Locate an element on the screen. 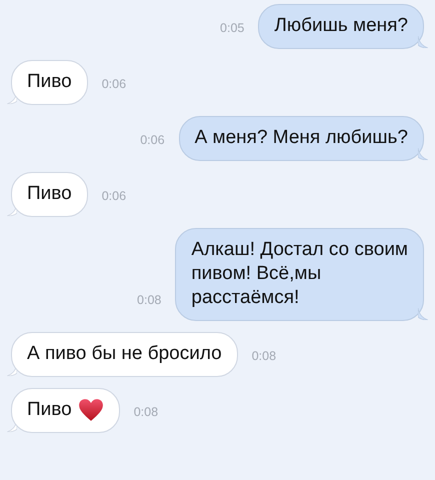 Image resolution: width=435 pixels, height=480 pixels. message-time: 0:05 is located at coordinates (232, 28).